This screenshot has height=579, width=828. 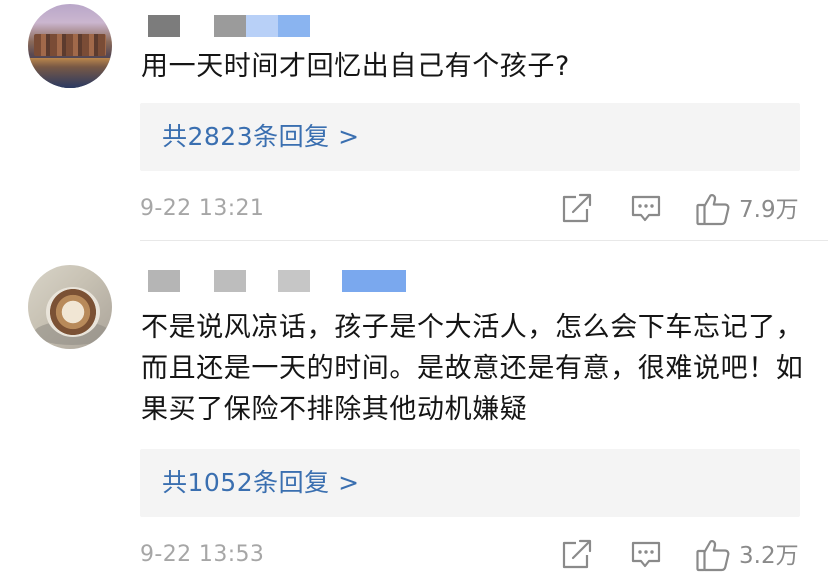 I want to click on replies-label: 共2823条回复 >, so click(x=261, y=136).